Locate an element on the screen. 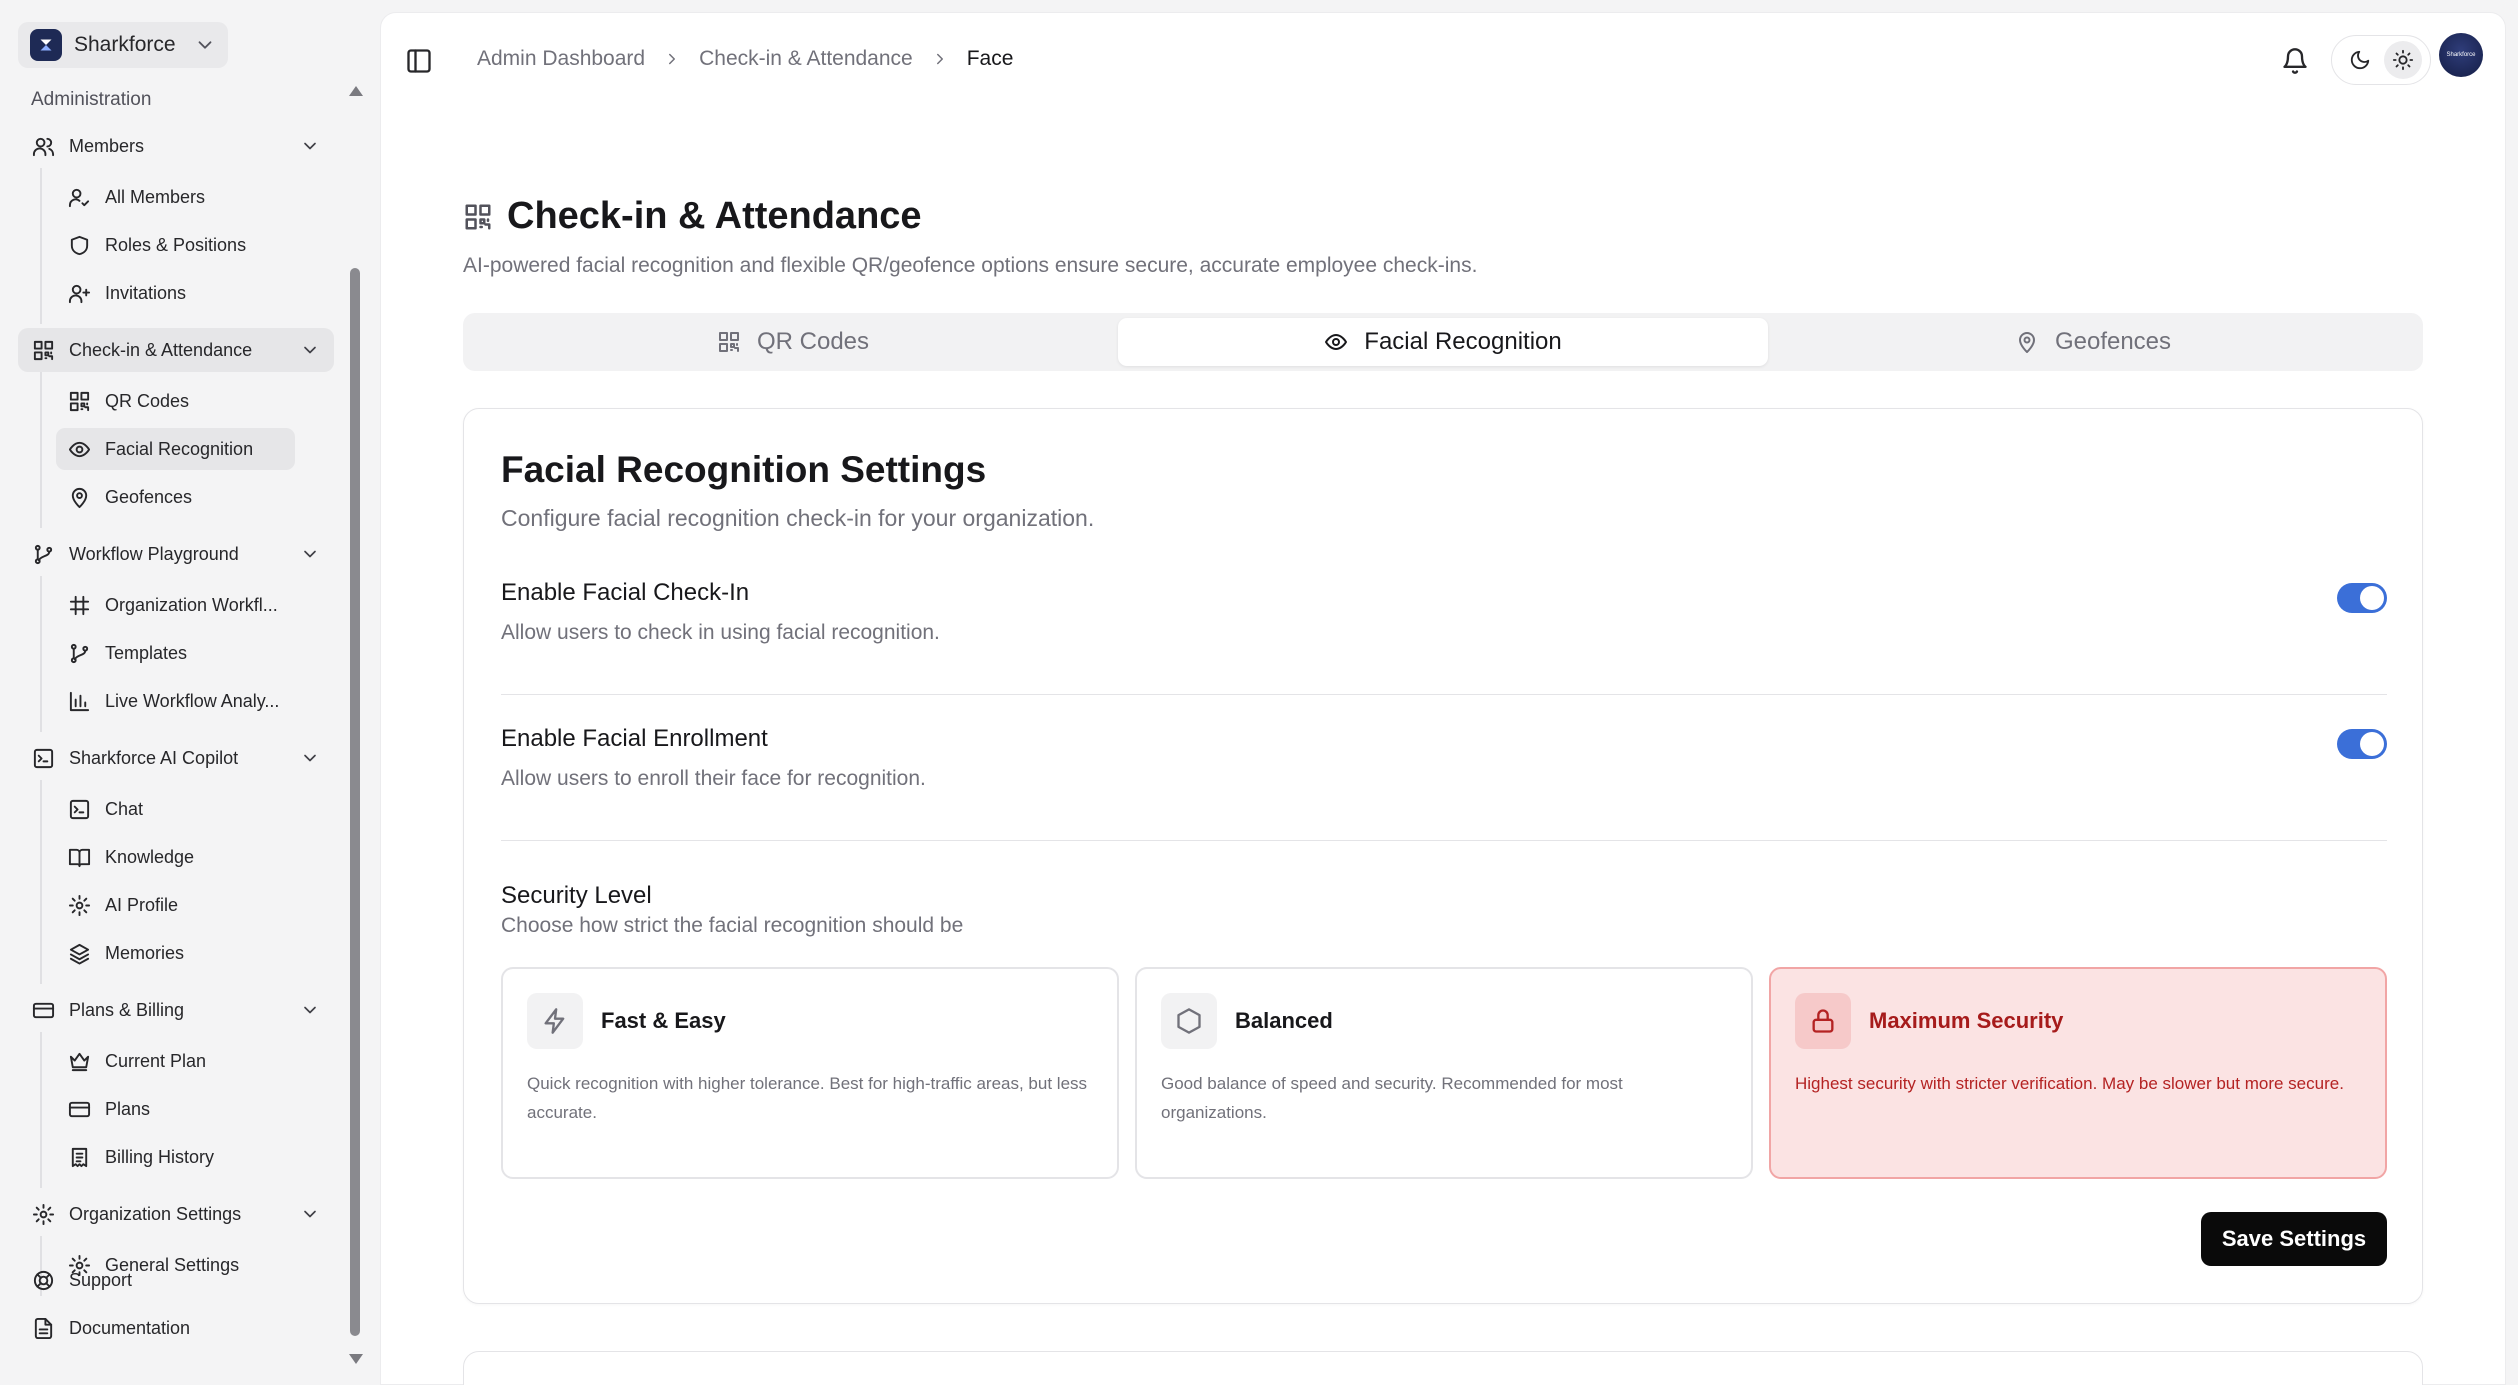 The image size is (2518, 1385). sidebar-item-label: QR Codes is located at coordinates (147, 400).